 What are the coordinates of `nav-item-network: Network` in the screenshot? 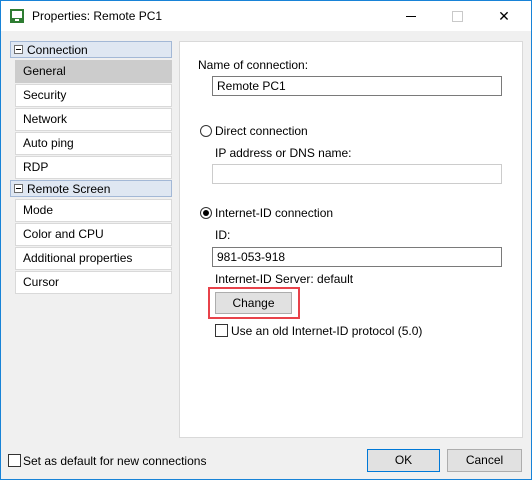 It's located at (93, 119).